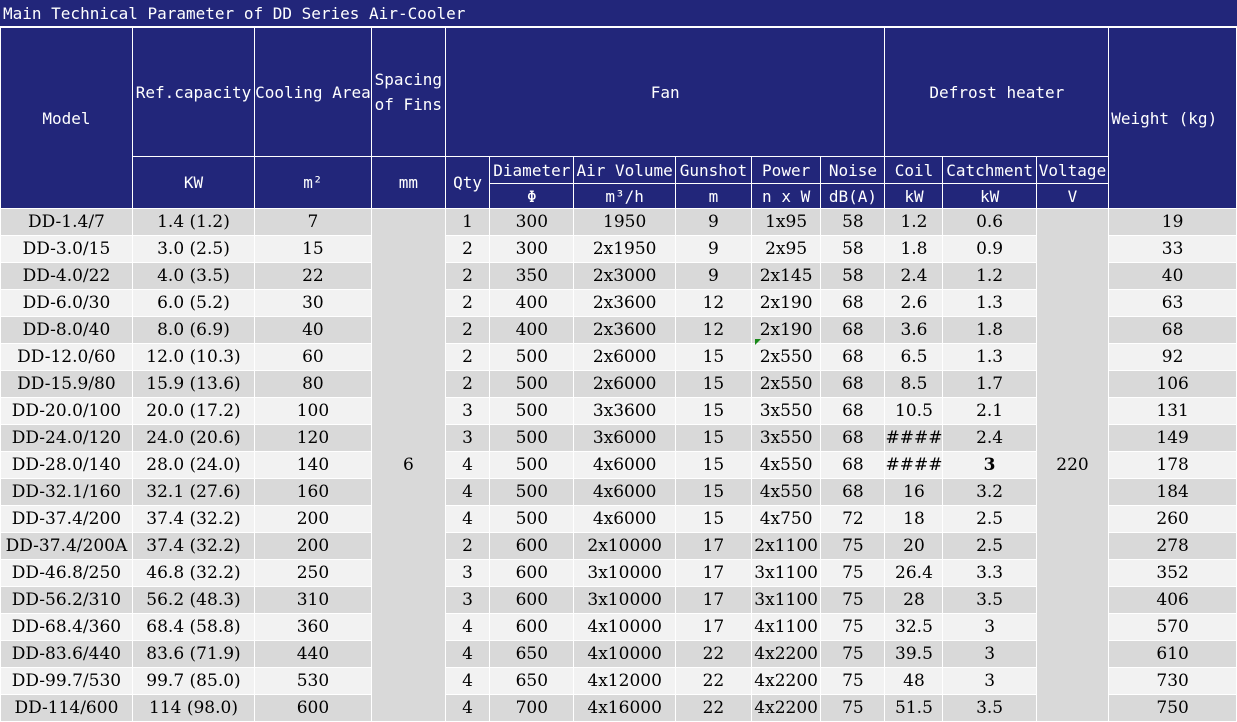  What do you see at coordinates (313, 573) in the screenshot?
I see `cell-cooling-area: 250` at bounding box center [313, 573].